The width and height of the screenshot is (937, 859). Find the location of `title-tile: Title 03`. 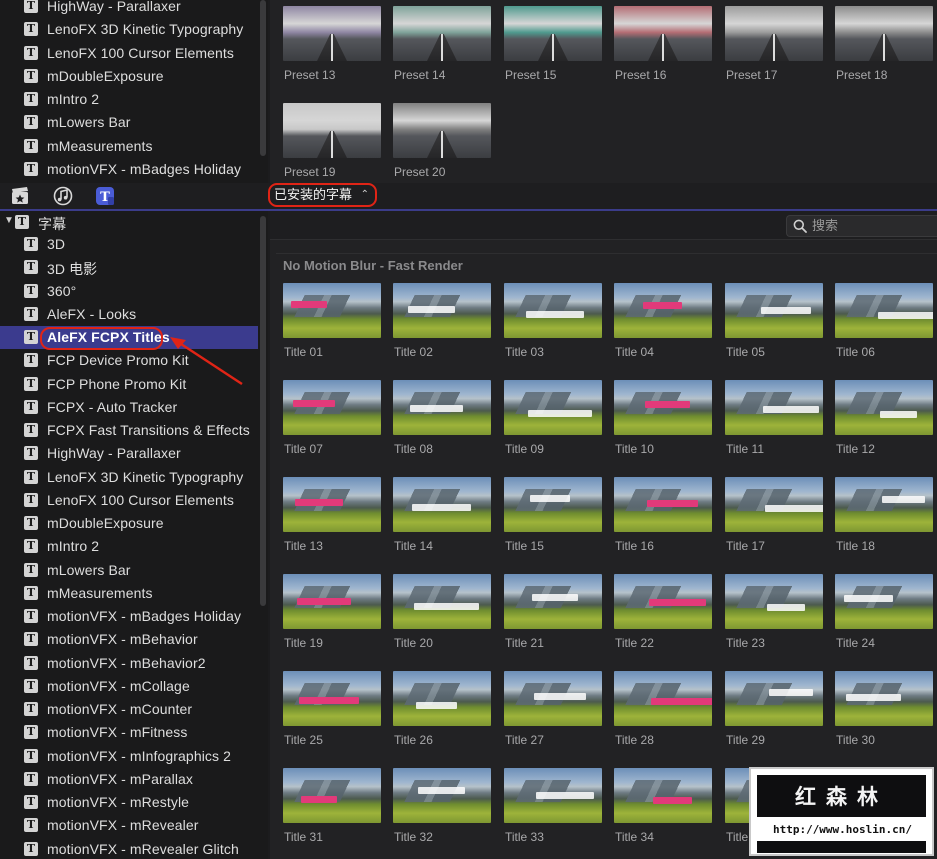

title-tile: Title 03 is located at coordinates (553, 321).